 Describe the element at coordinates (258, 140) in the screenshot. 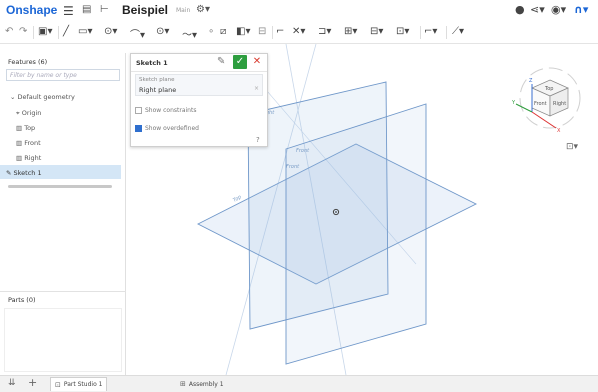

I see `help-icon: ?` at that location.